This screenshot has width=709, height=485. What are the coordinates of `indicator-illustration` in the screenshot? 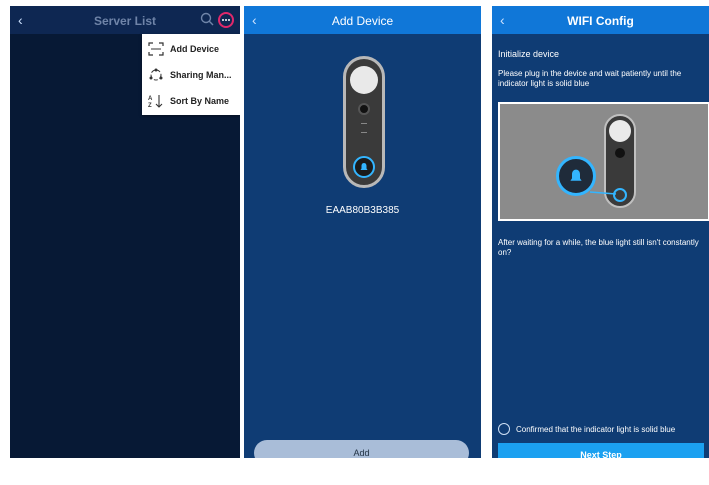 It's located at (603, 161).